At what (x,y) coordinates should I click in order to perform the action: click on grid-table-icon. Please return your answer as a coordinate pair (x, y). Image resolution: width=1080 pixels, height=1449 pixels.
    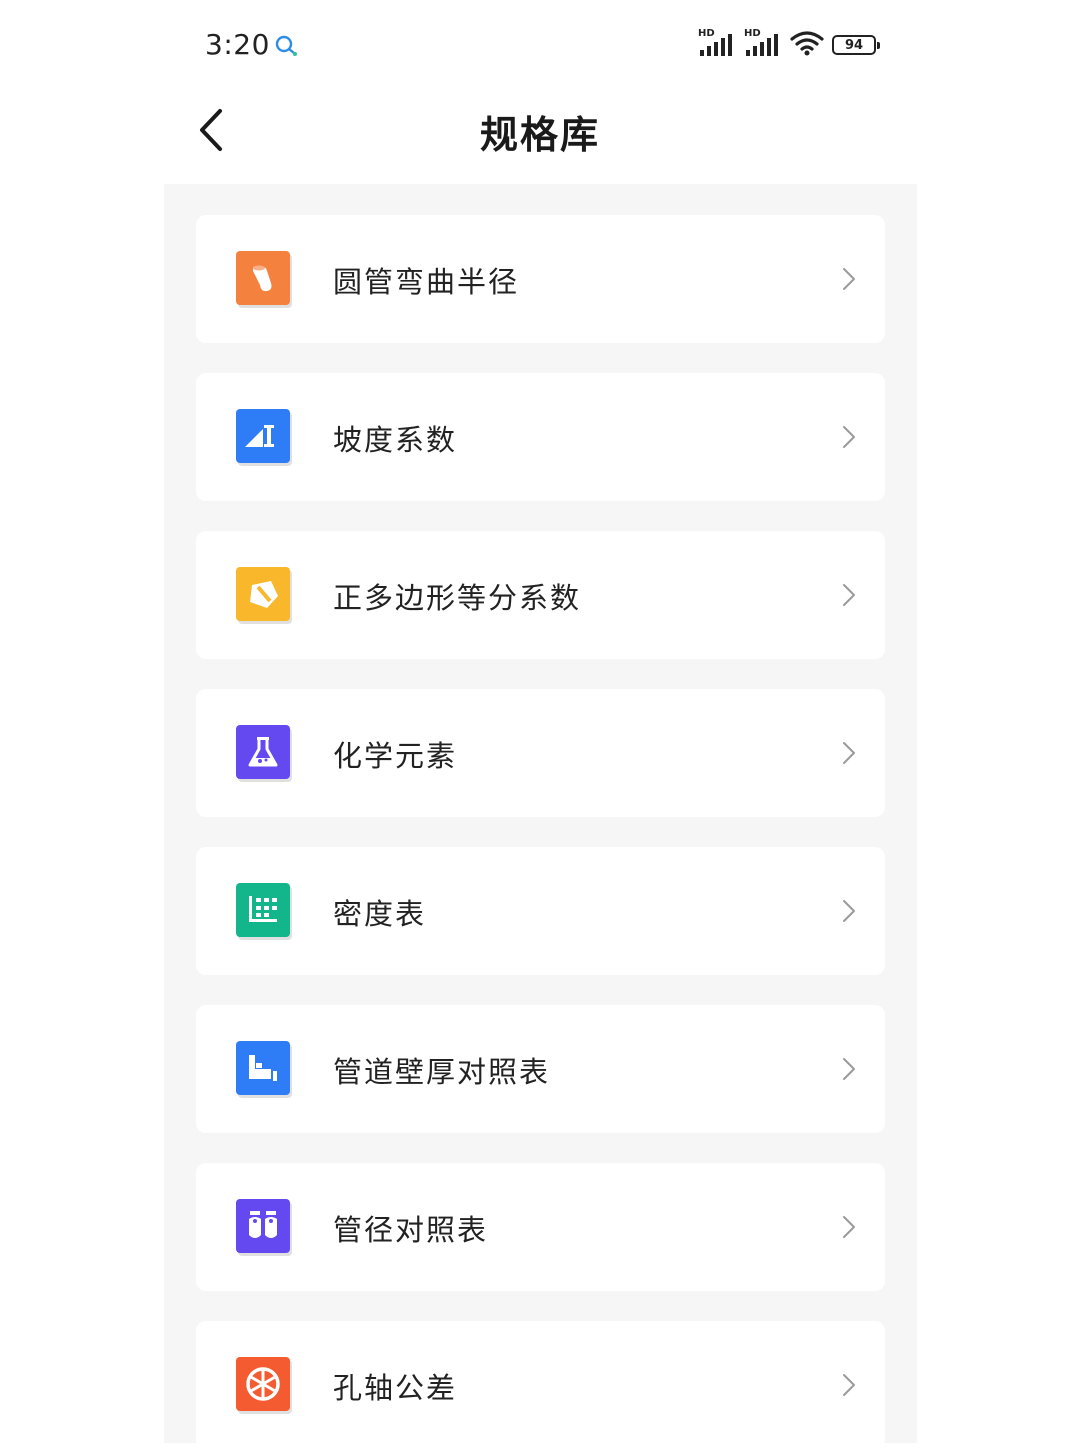
    Looking at the image, I should click on (263, 910).